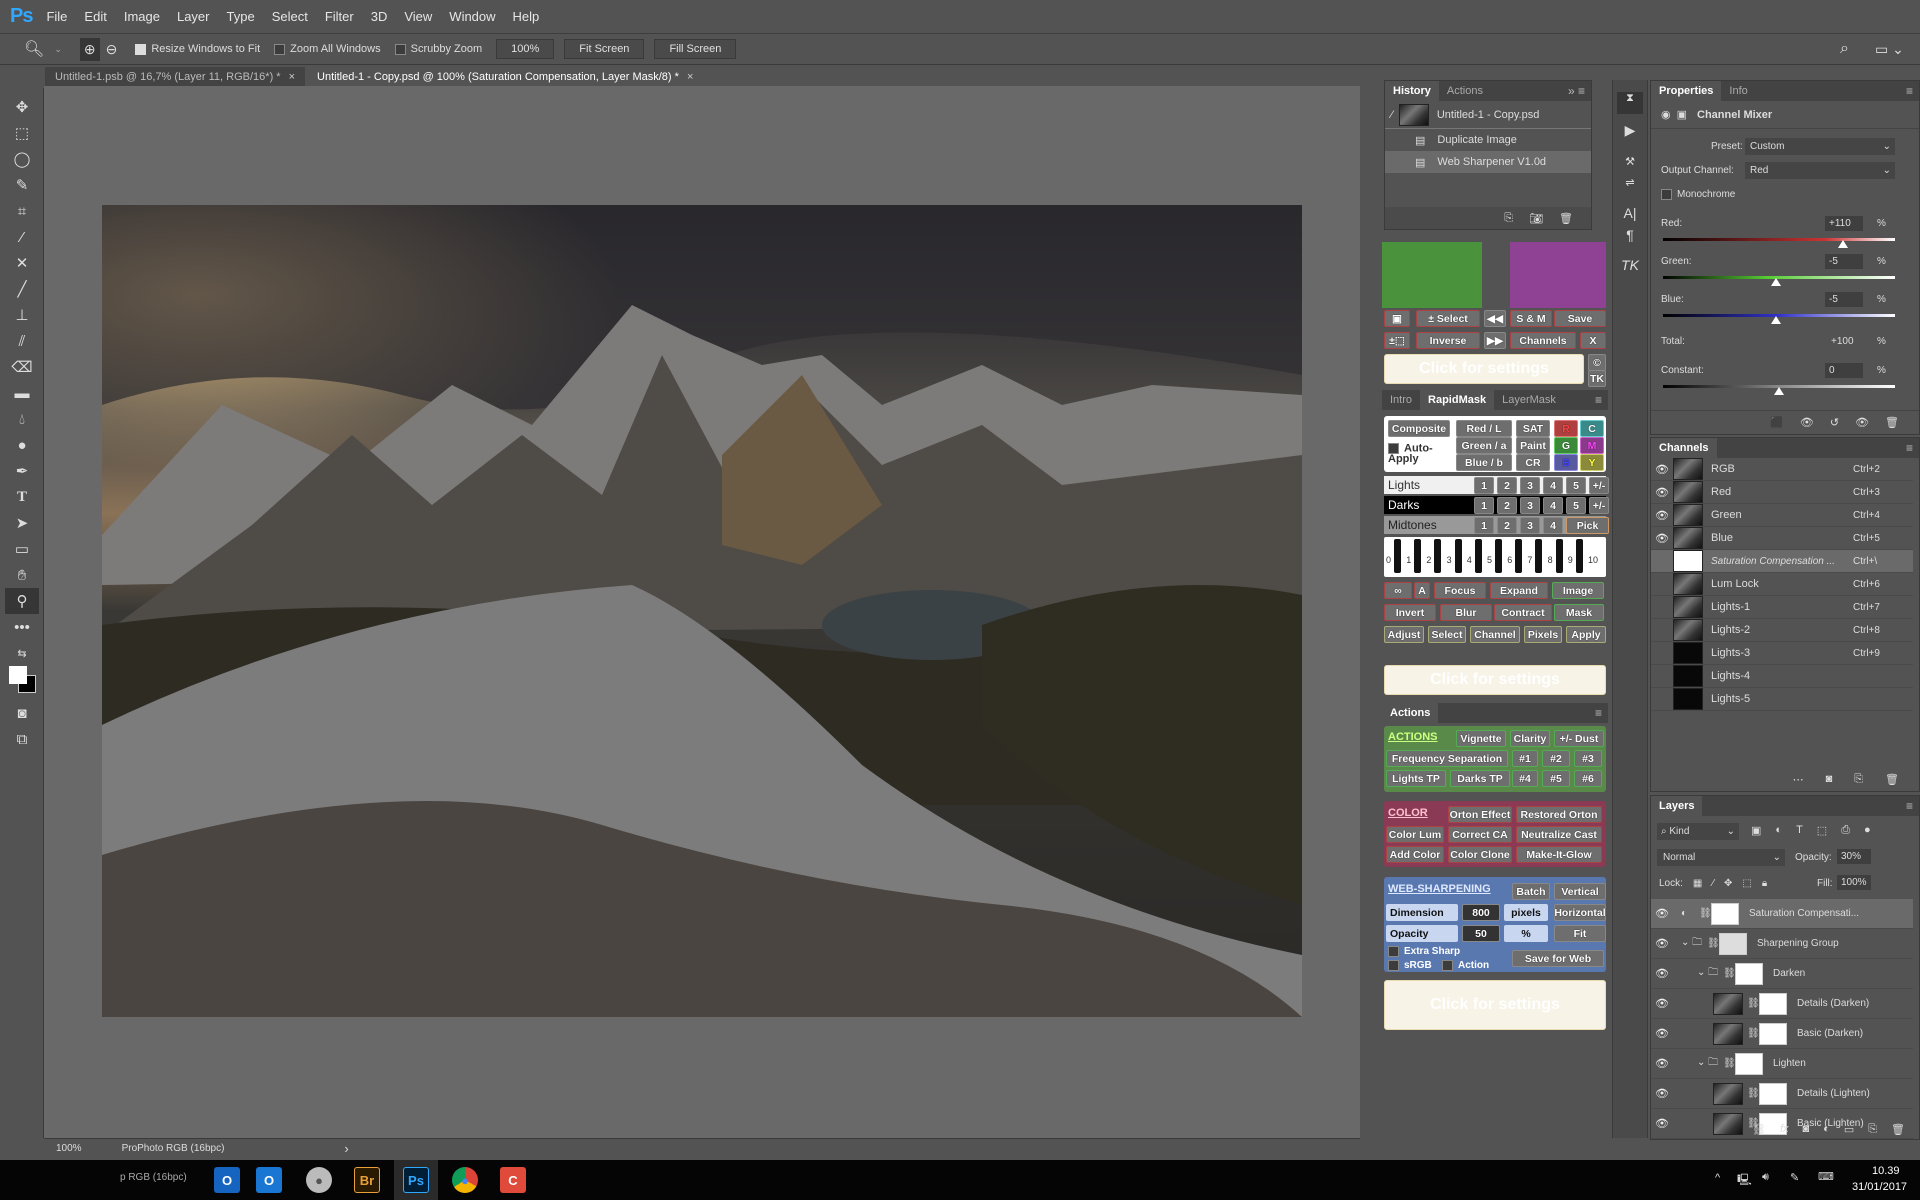 The width and height of the screenshot is (1920, 1200). Describe the element at coordinates (269, 1180) in the screenshot. I see `outlook-2-icon: O` at that location.